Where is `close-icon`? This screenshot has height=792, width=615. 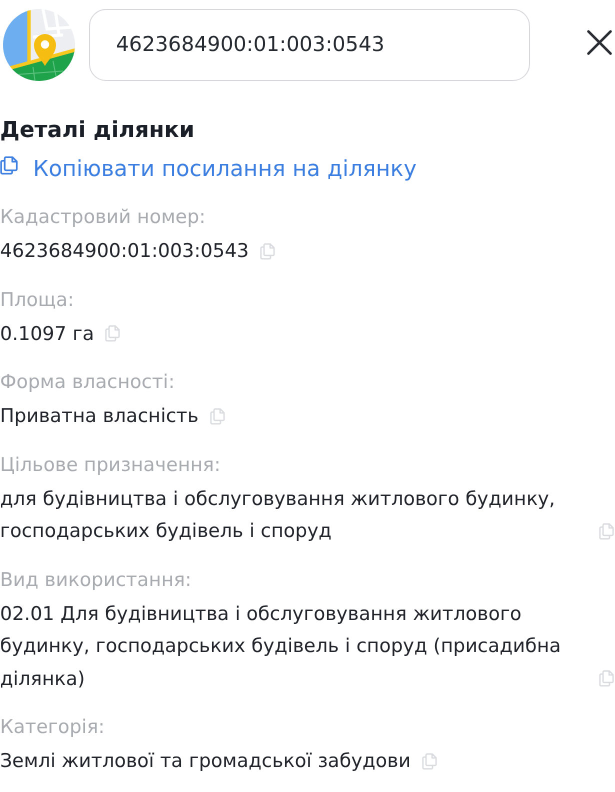
close-icon is located at coordinates (599, 42).